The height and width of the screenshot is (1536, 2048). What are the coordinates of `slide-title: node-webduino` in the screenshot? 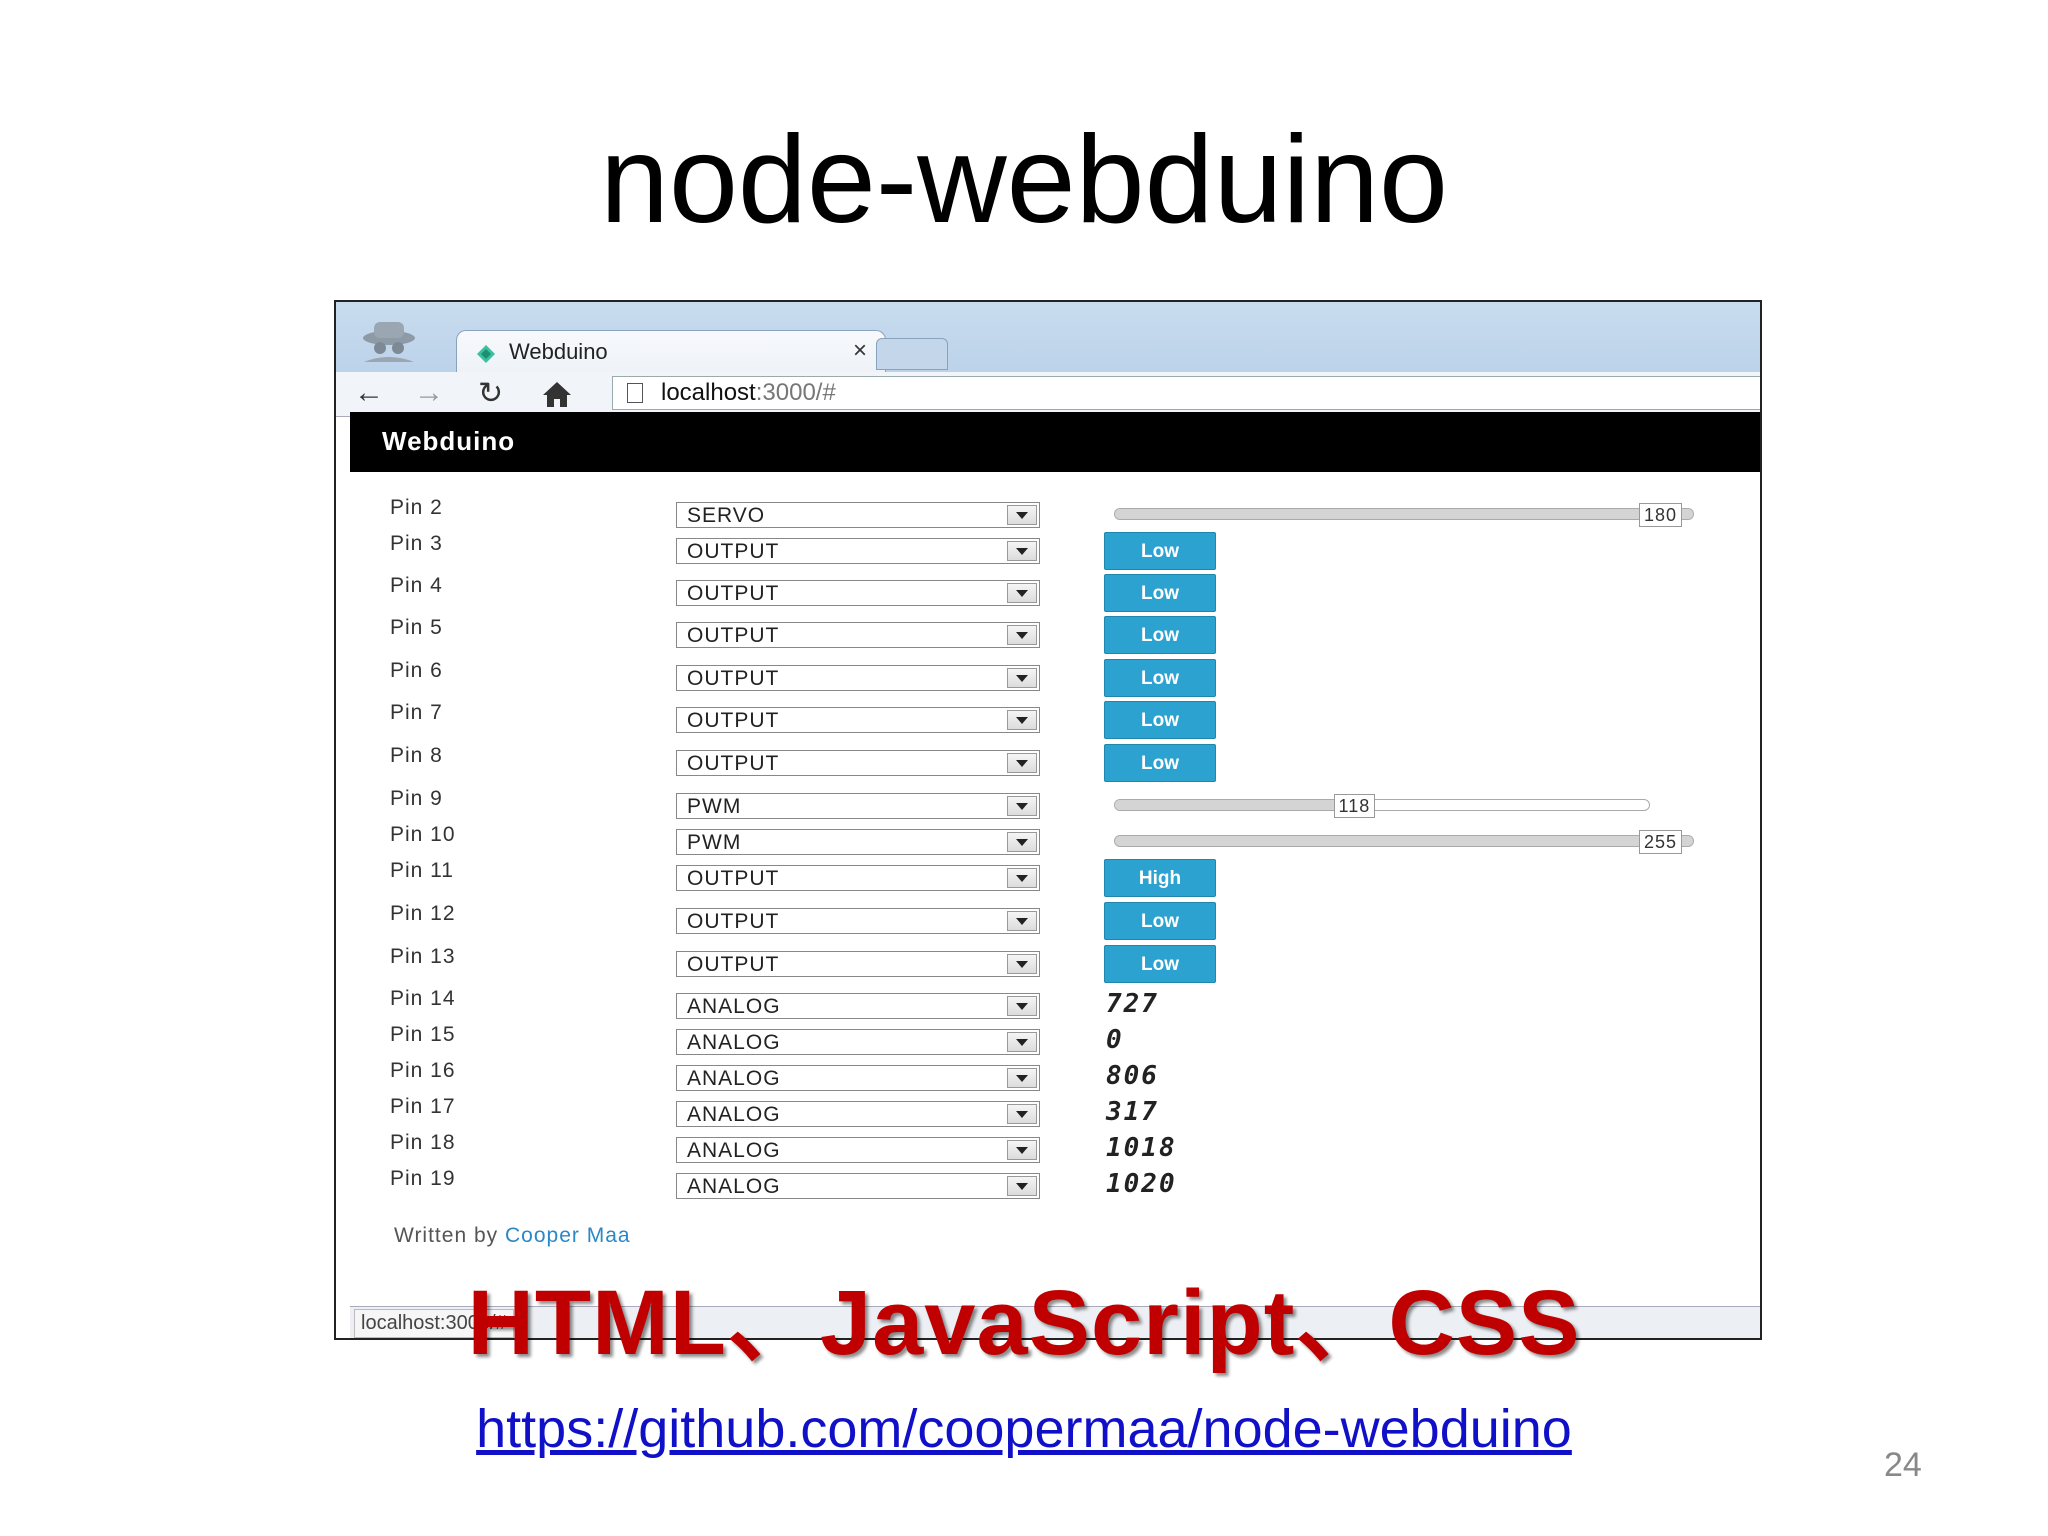 It's located at (1024, 180).